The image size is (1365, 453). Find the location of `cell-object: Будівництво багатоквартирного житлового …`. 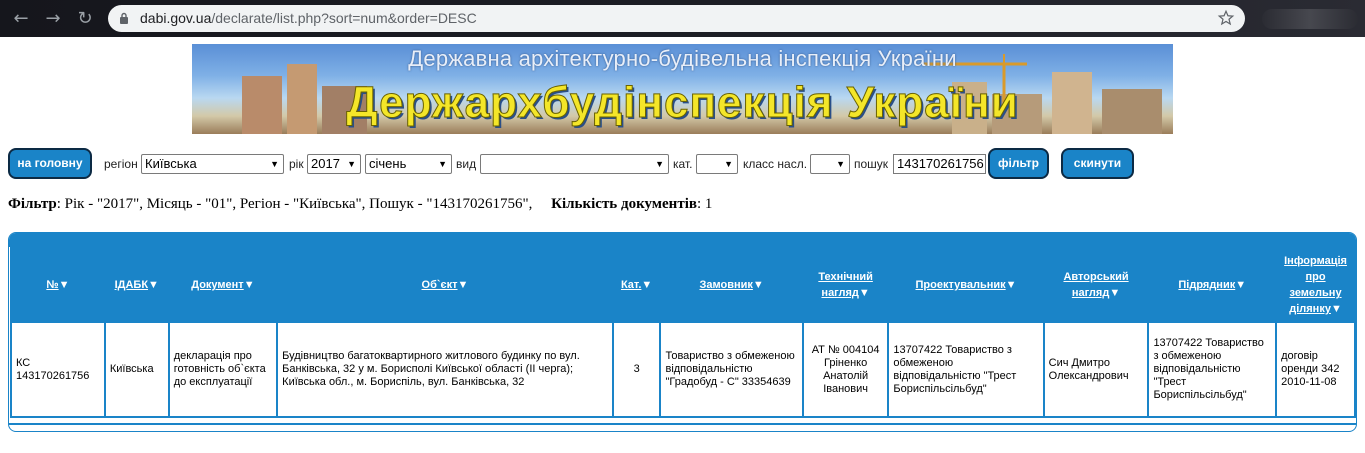

cell-object: Будівництво багатоквартирного житлового … is located at coordinates (445, 369).